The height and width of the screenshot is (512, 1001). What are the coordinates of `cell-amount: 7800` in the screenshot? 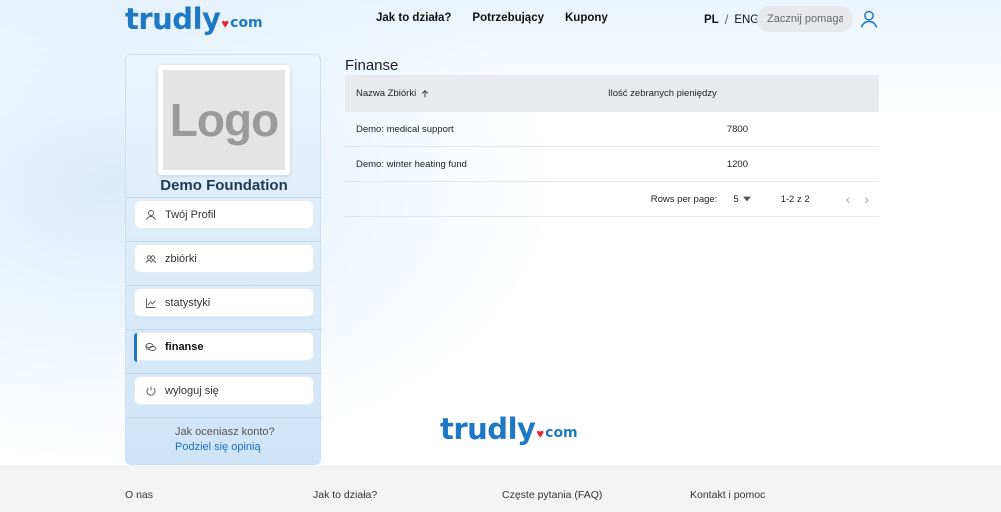 It's located at (737, 129).